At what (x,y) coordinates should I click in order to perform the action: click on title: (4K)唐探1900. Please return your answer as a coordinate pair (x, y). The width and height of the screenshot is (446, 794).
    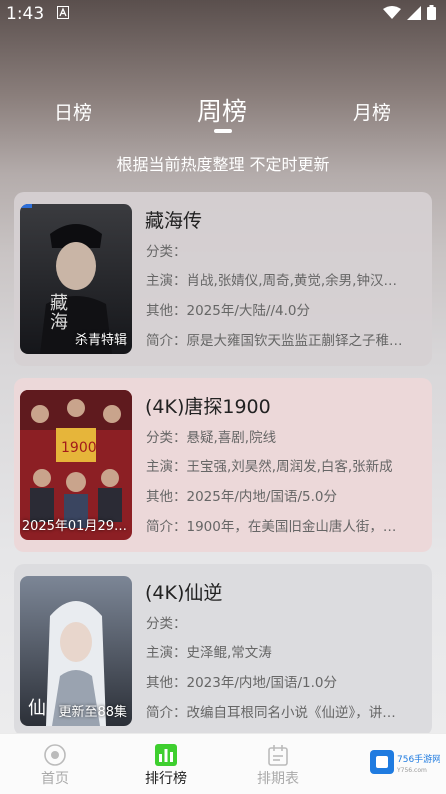
    Looking at the image, I should click on (208, 407).